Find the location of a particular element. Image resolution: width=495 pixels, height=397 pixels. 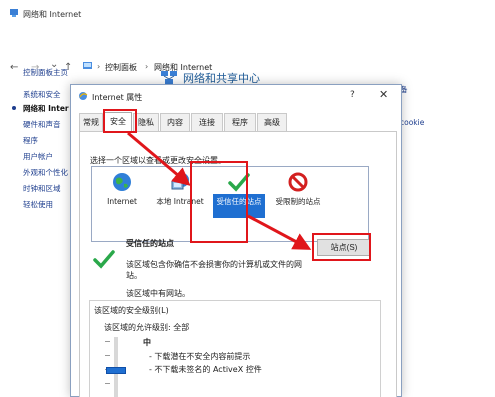

address-bar: ← → ⌄ ↑ › 控制面板 › 网络和 Internet is located at coordinates (247, 50).